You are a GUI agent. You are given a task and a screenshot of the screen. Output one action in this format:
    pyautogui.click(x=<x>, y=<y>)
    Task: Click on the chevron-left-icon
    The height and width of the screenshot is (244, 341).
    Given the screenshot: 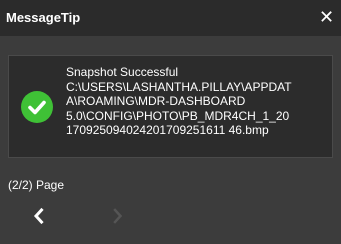 What is the action you would take?
    pyautogui.click(x=40, y=216)
    